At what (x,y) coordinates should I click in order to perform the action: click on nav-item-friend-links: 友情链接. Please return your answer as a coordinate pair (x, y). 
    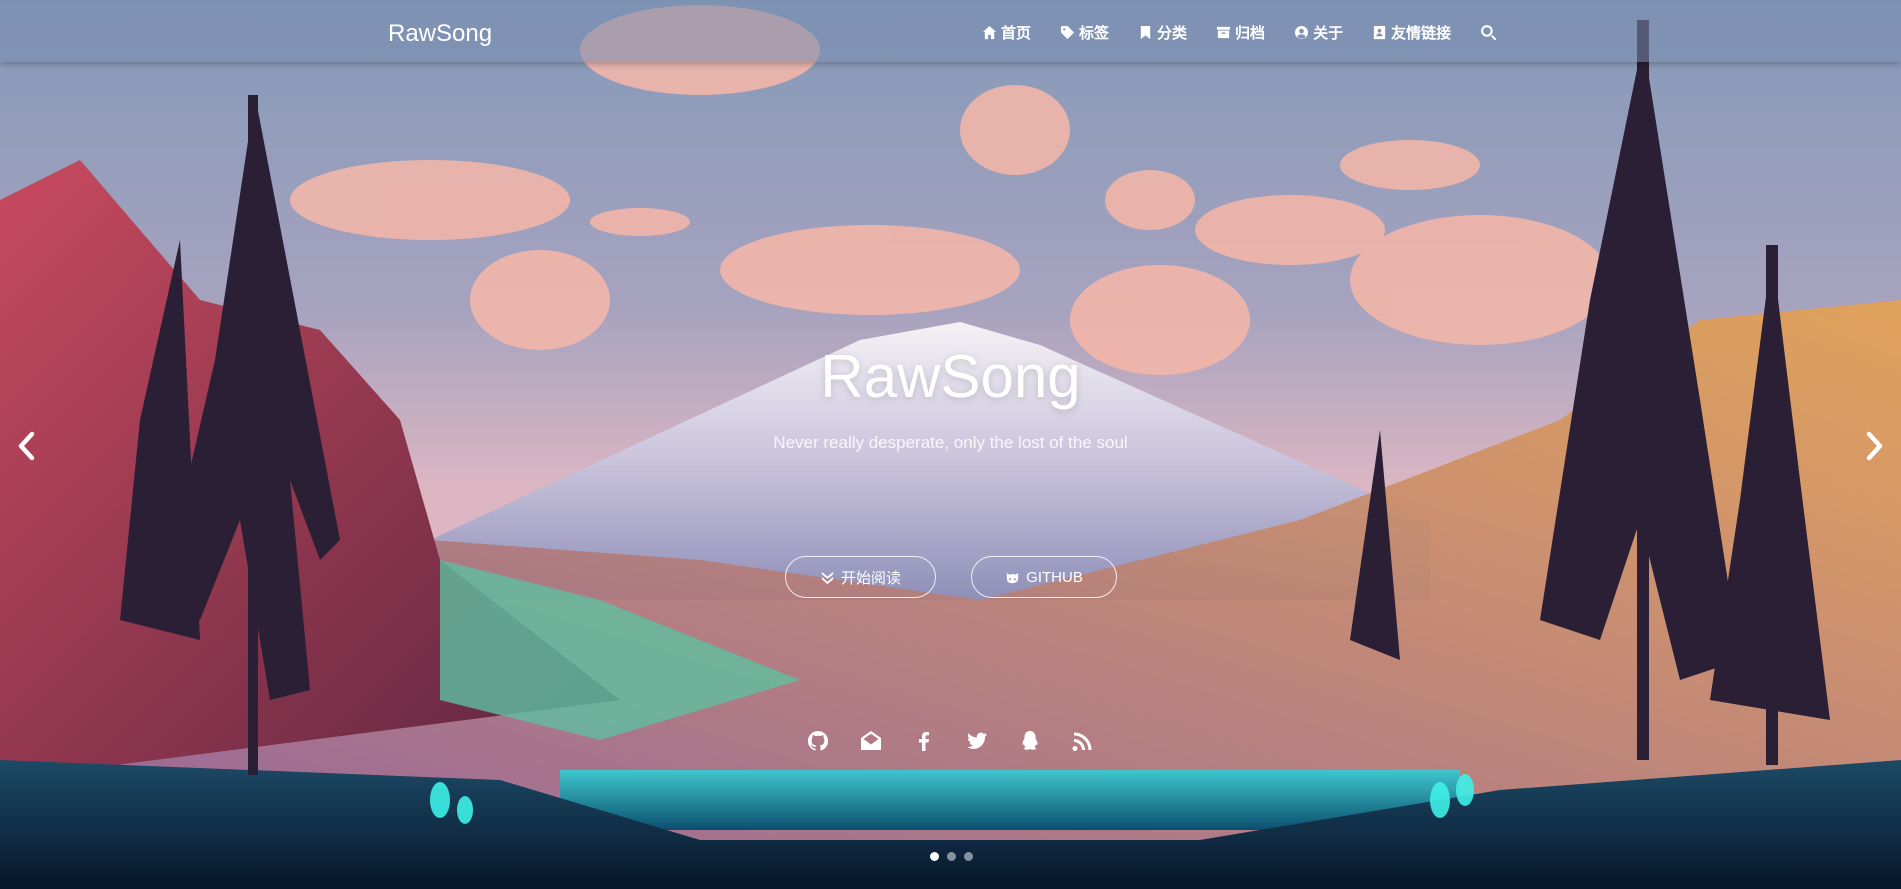
    Looking at the image, I should click on (1411, 32).